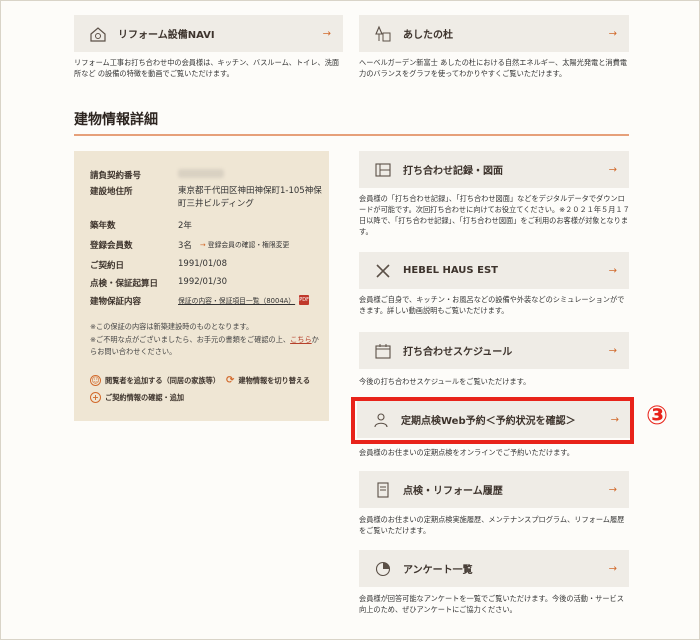 The width and height of the screenshot is (700, 640). I want to click on section-divider, so click(351, 135).